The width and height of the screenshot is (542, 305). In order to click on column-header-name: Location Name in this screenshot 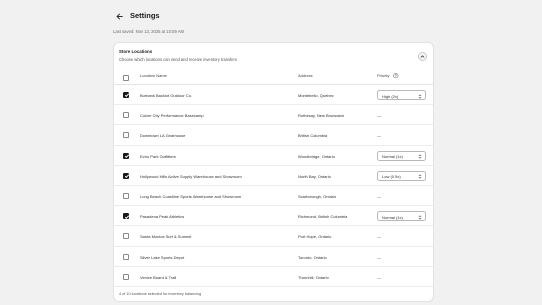, I will do `click(153, 75)`.